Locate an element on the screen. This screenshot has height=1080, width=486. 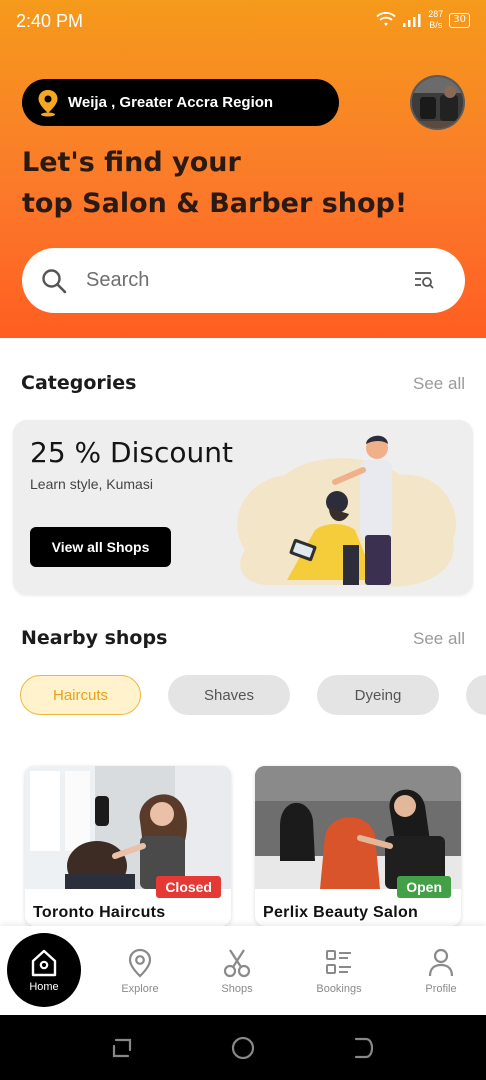
search-input is located at coordinates (231, 280).